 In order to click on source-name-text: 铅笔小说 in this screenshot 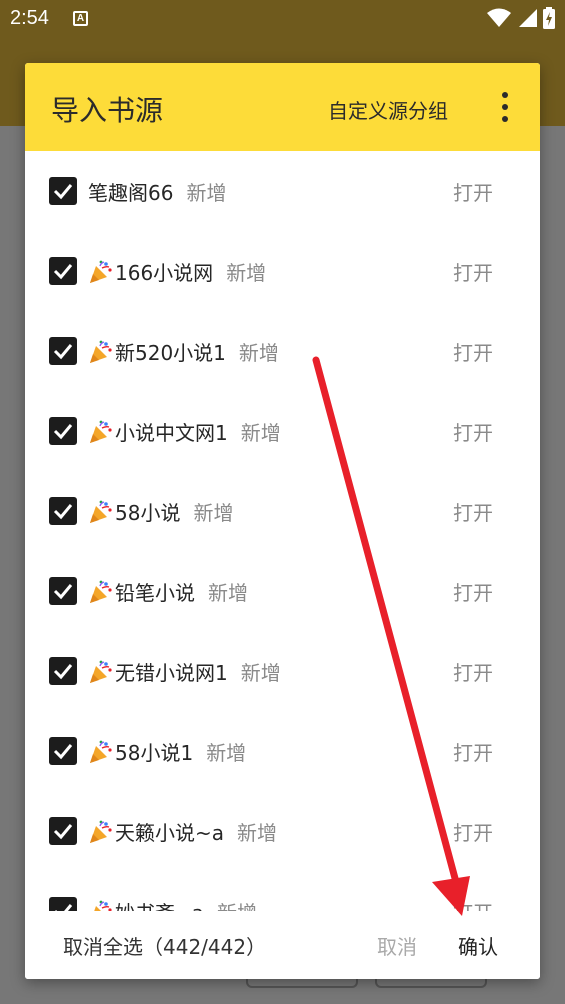, I will do `click(155, 593)`.